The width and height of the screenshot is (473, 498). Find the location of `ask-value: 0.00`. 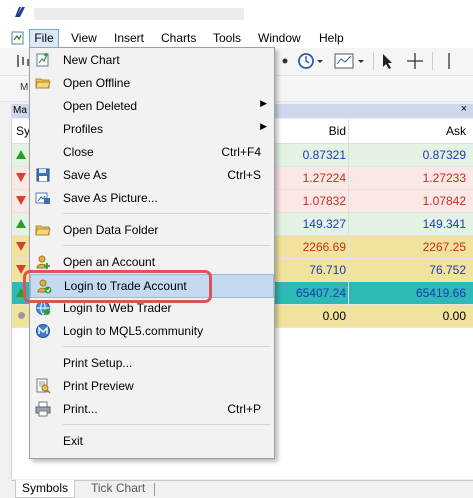

ask-value: 0.00 is located at coordinates (454, 316).